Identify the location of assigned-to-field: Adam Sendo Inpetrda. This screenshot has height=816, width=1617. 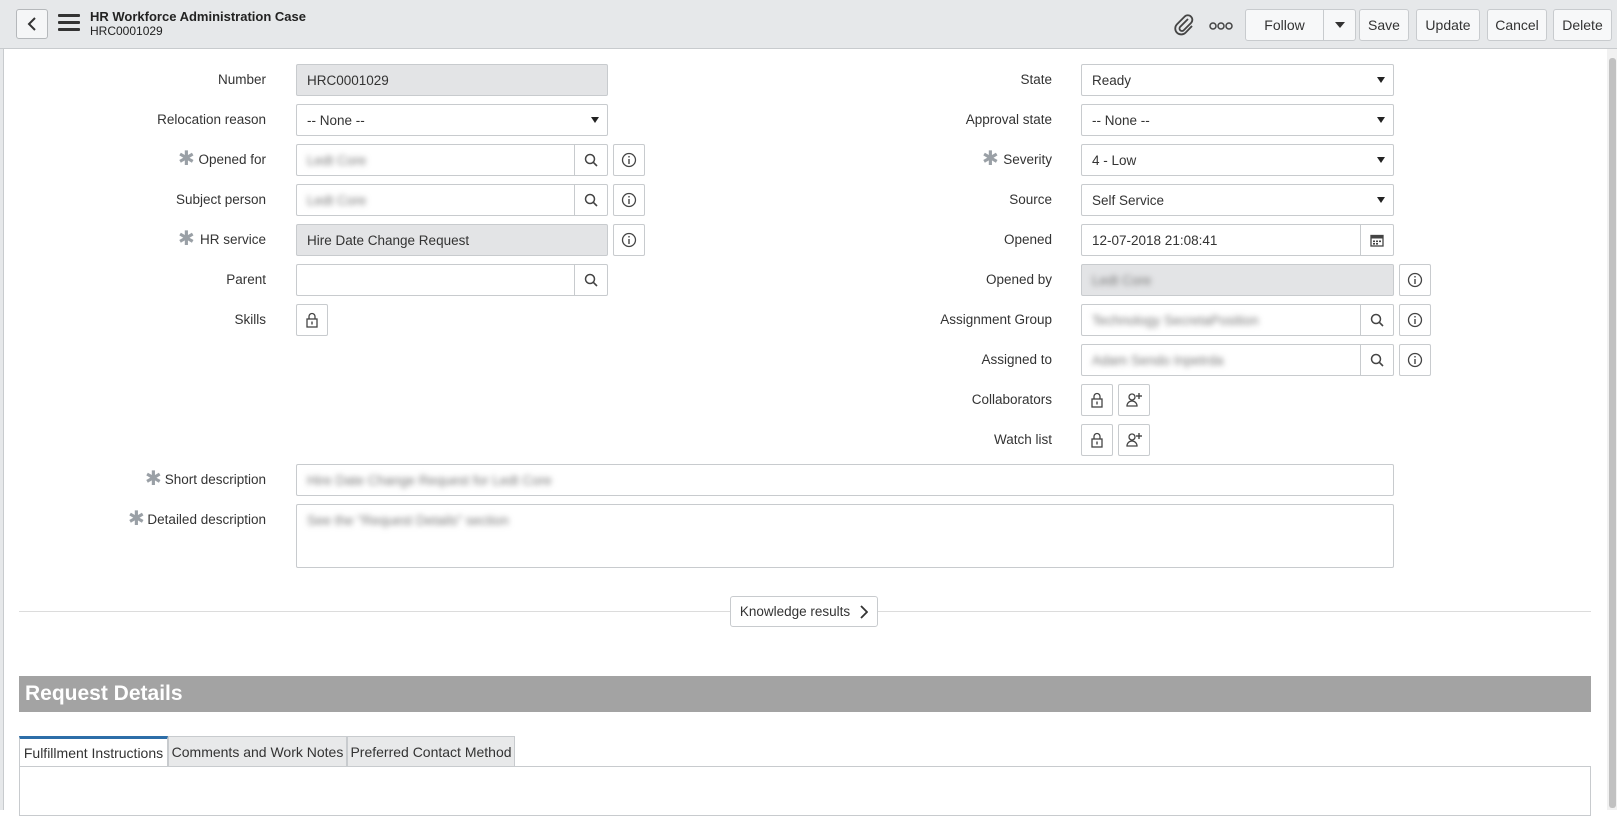
(1237, 360).